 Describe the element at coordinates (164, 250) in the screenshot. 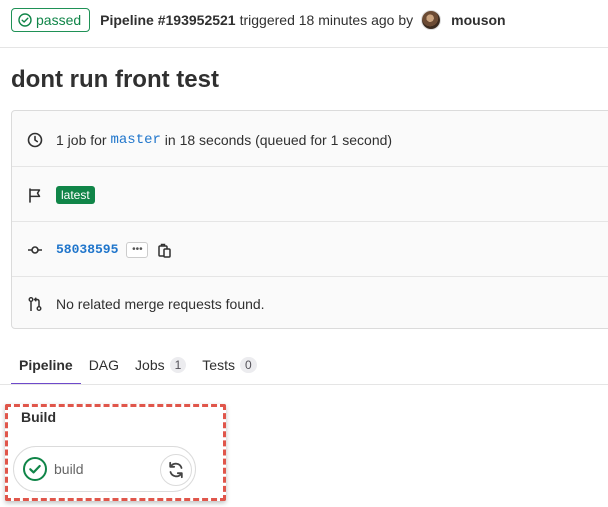

I see `copy-icon` at that location.